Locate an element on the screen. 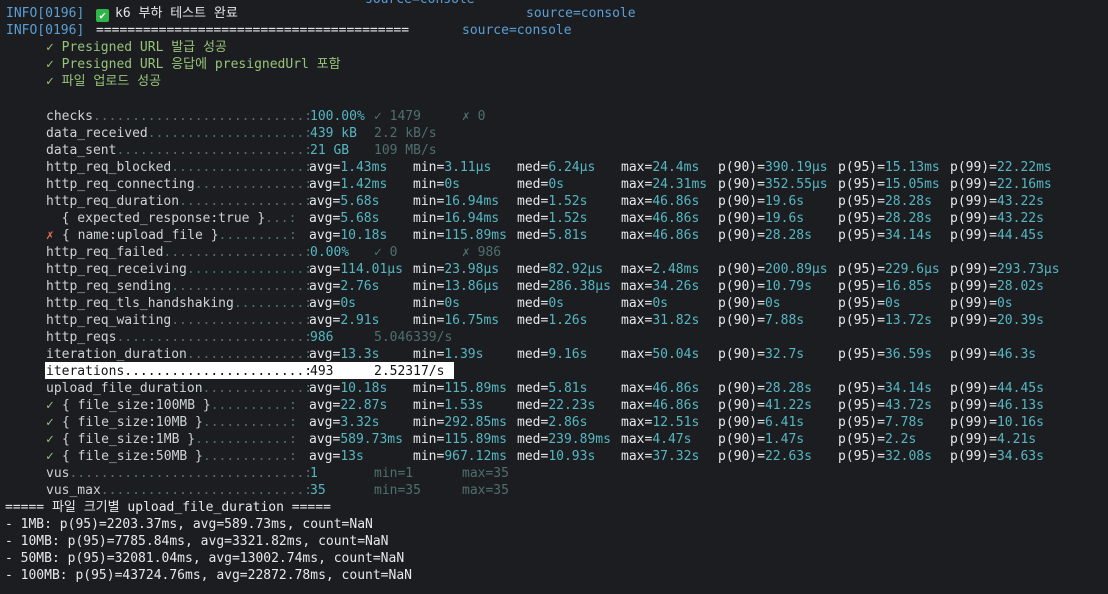 This screenshot has height=594, width=1108. metric-stat: p(95)=15.05ms is located at coordinates (889, 184).